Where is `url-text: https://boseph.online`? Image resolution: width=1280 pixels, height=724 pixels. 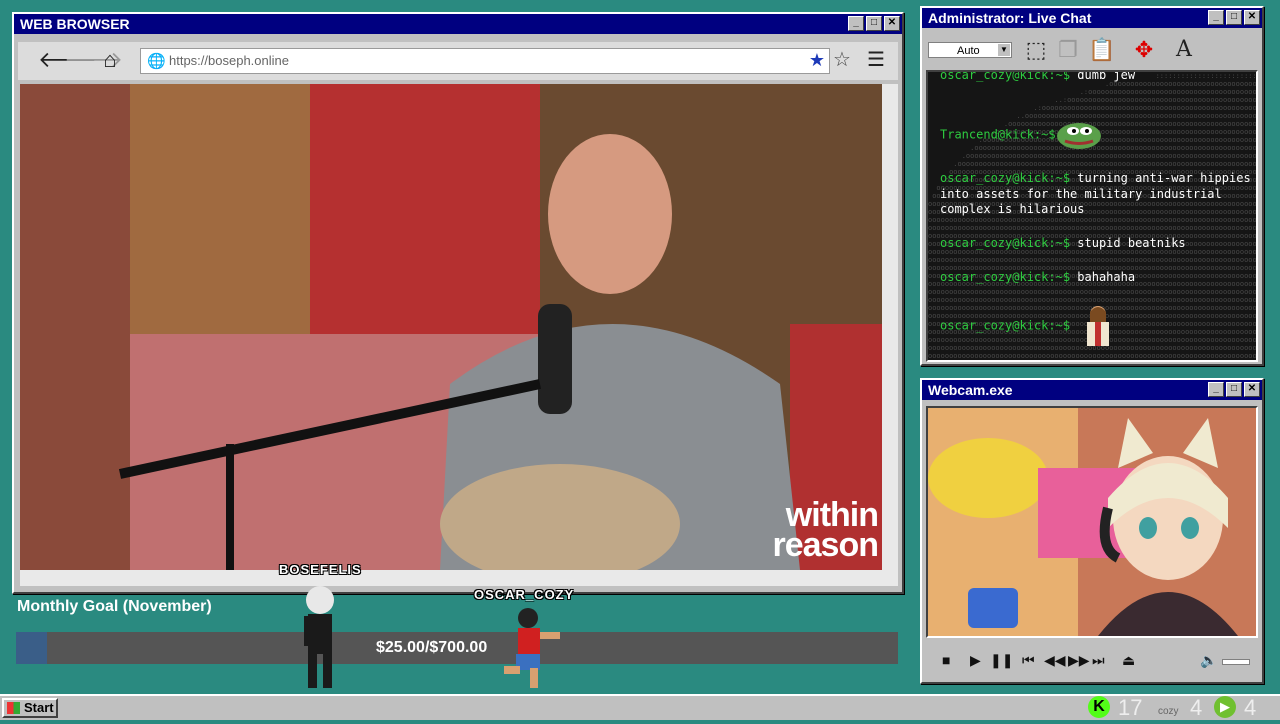
url-text: https://boseph.online is located at coordinates (229, 60).